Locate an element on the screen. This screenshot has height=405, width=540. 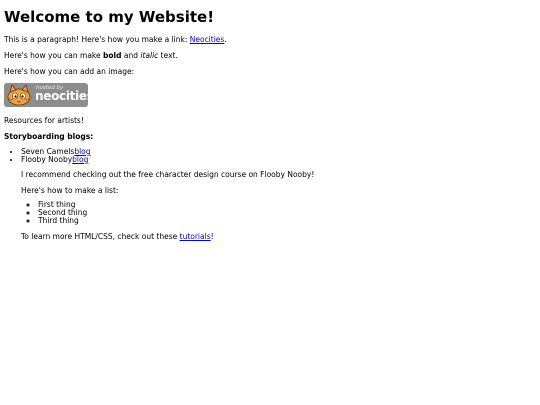
resources-paragraph: Resources for artists! is located at coordinates (44, 120).